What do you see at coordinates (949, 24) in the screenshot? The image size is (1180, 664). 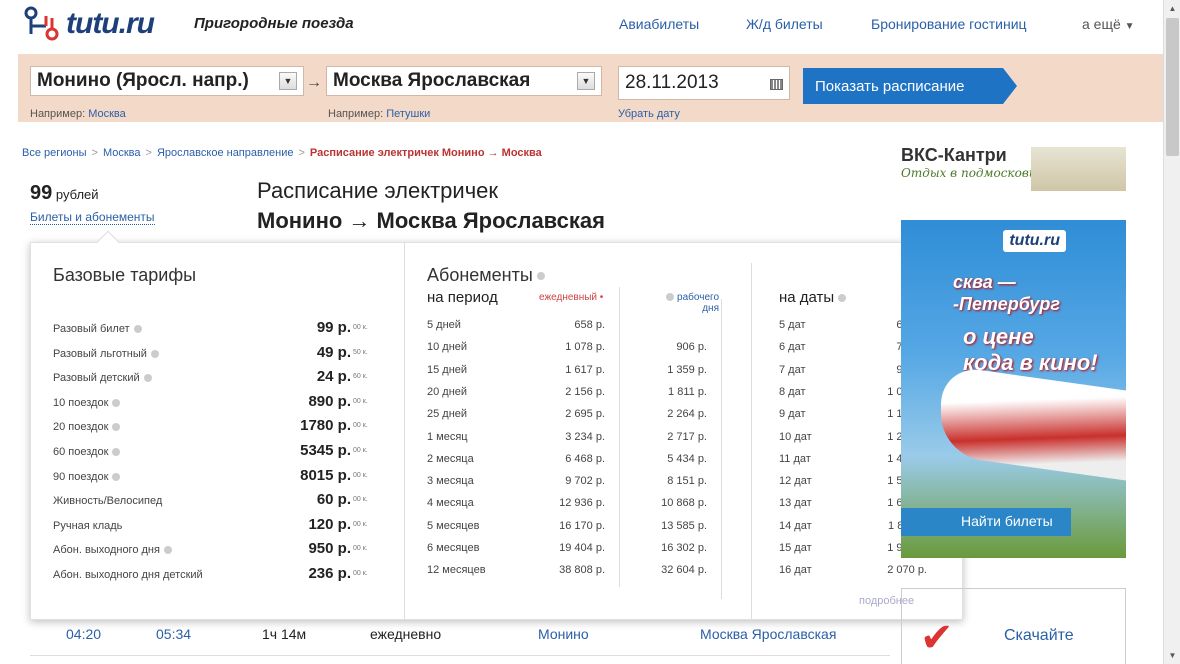 I see `nav-link-hotels: Бронирование гостиниц` at bounding box center [949, 24].